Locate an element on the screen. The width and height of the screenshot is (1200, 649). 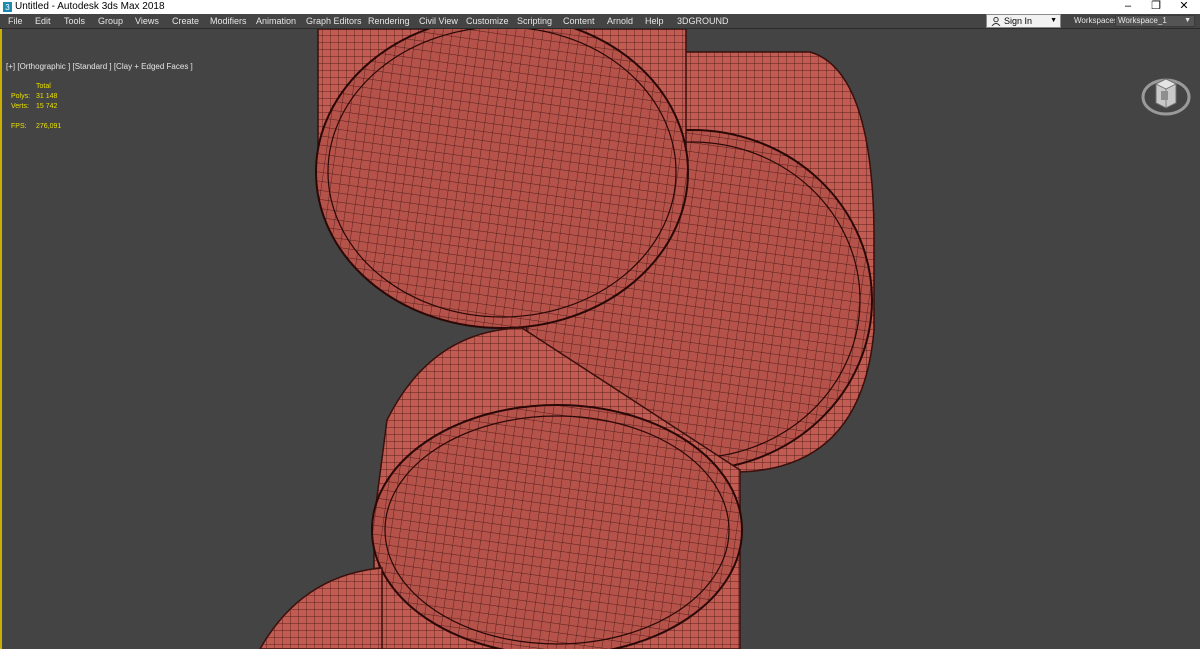
polys-value: 31 148 is located at coordinates (47, 96).